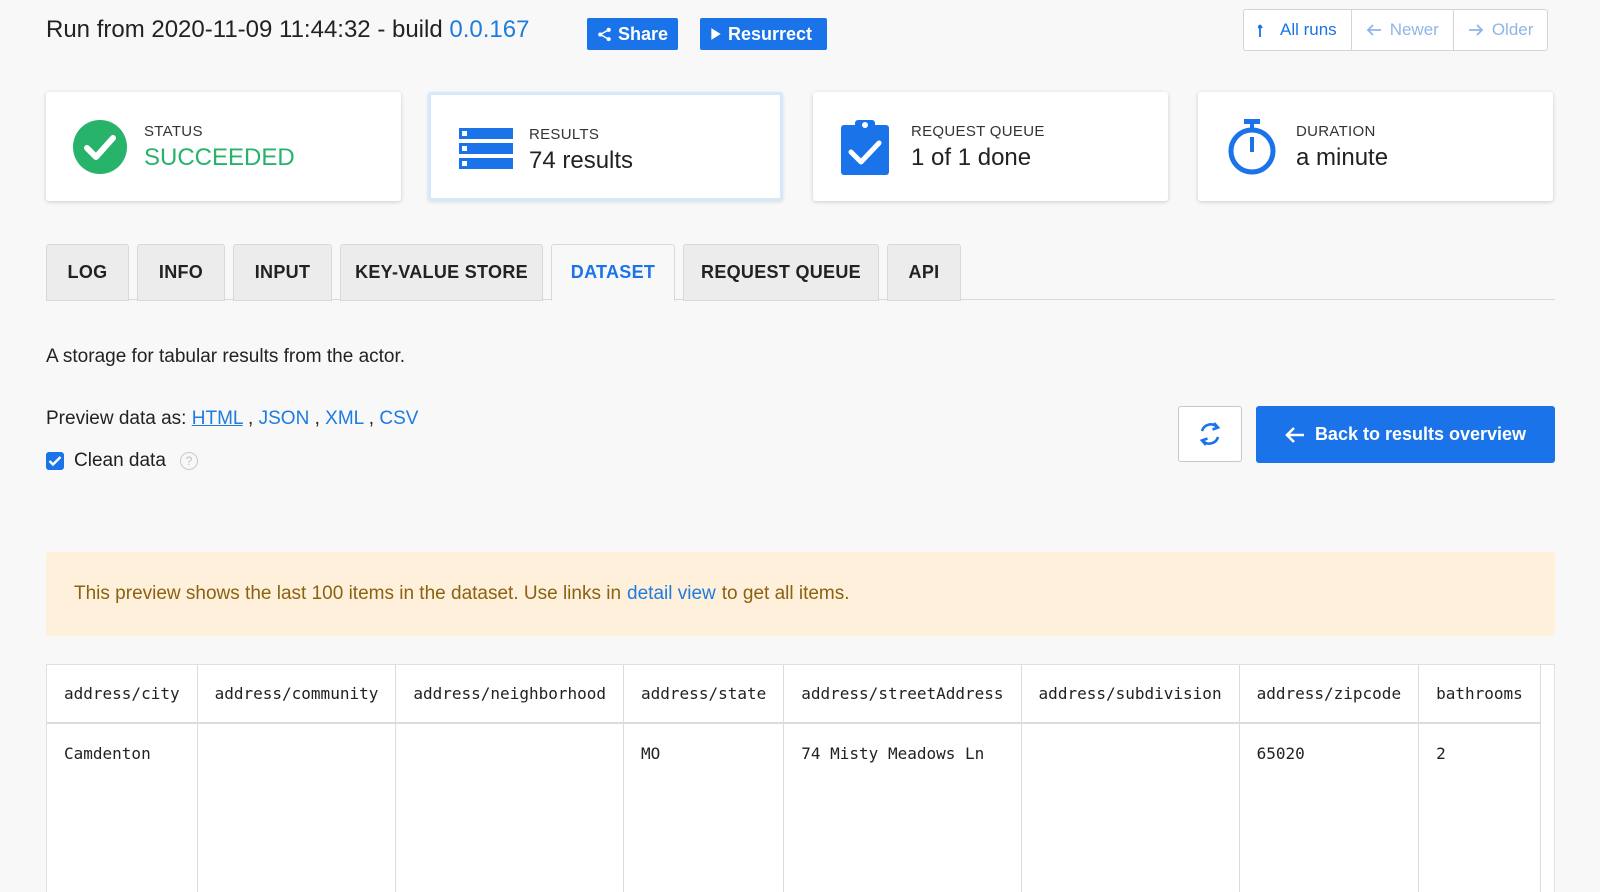 This screenshot has height=892, width=1600. Describe the element at coordinates (1479, 694) in the screenshot. I see `column-header: bathrooms` at that location.